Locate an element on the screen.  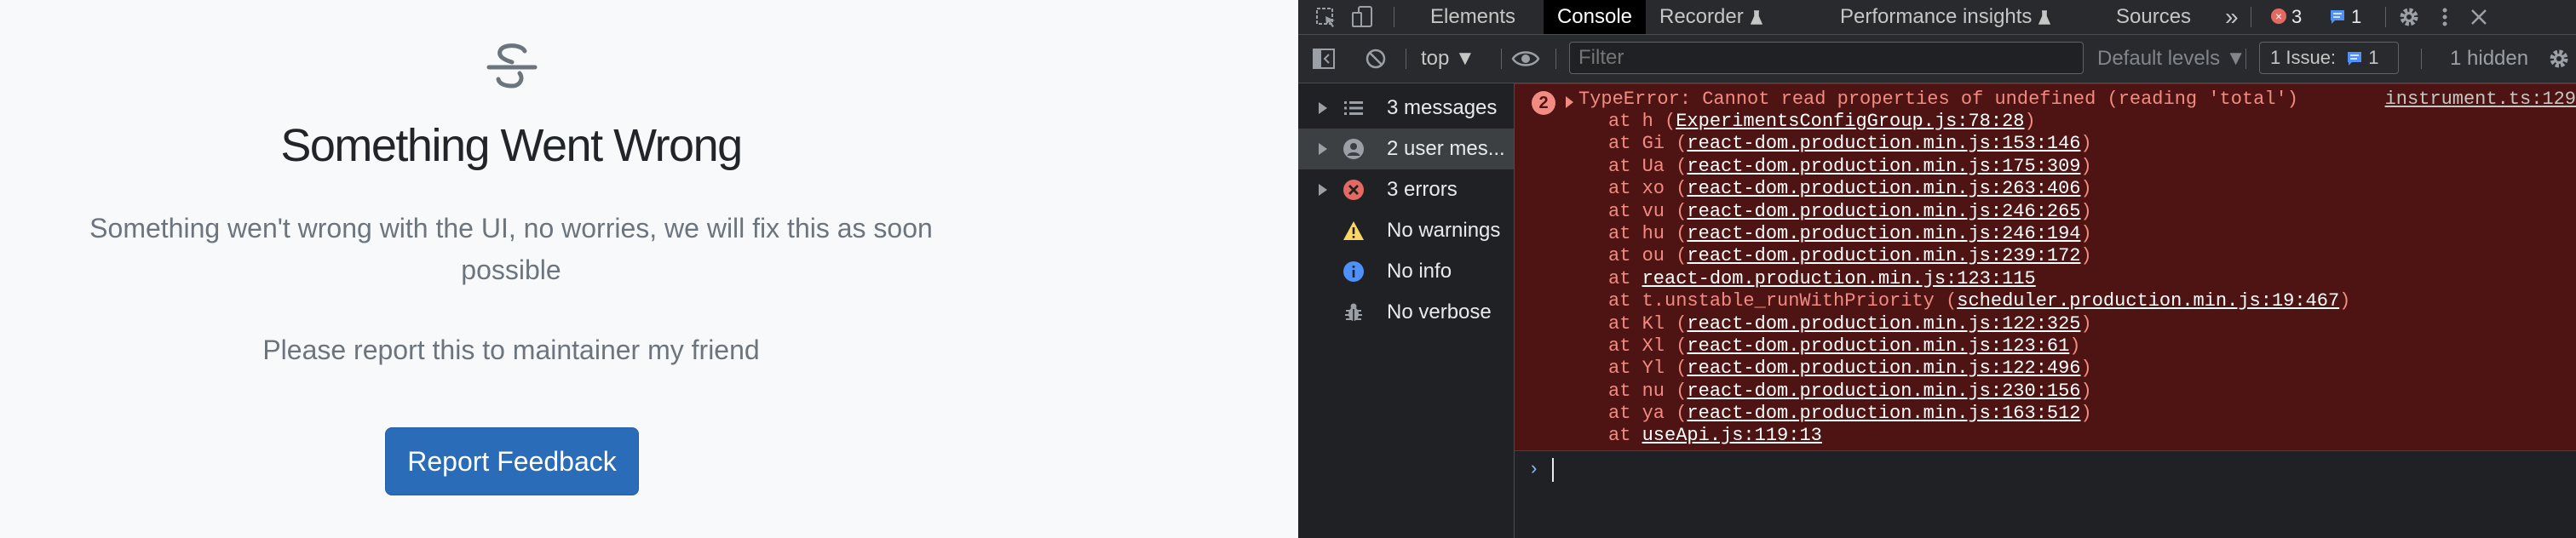
more-tabs-button: » is located at coordinates (2232, 17).